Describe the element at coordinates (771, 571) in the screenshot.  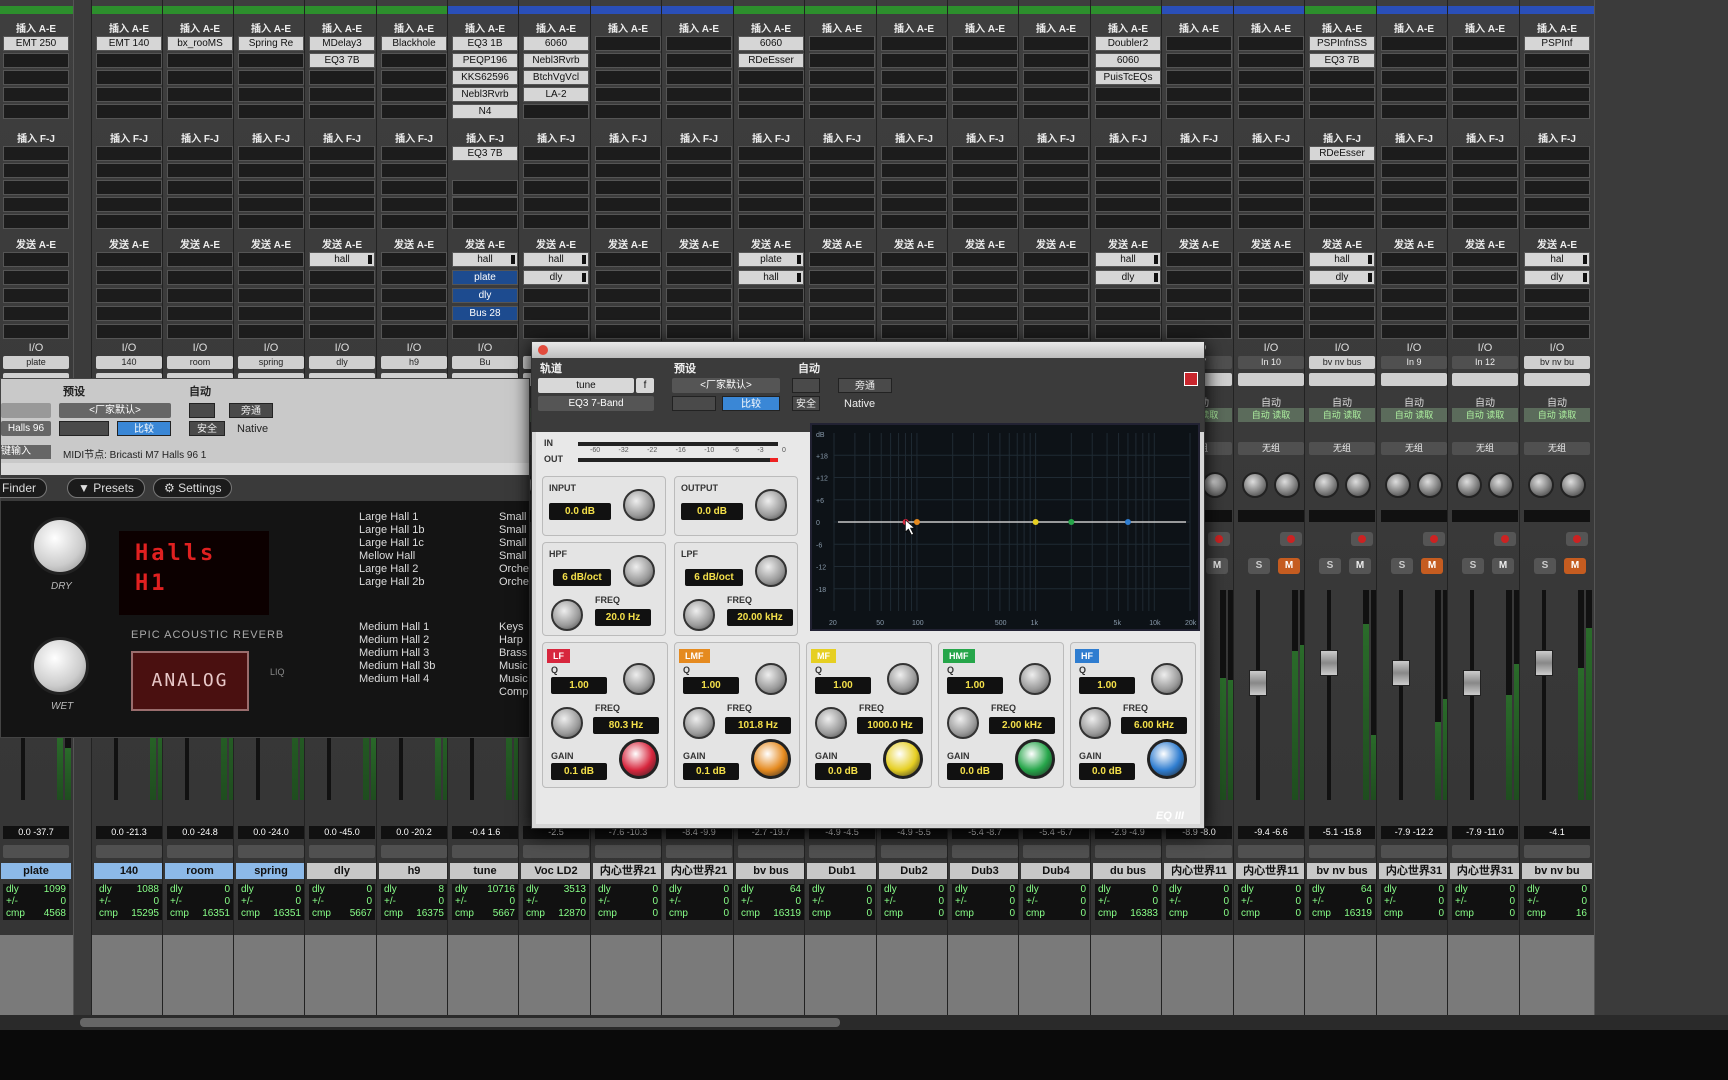
I see `lpf-q-knob` at that location.